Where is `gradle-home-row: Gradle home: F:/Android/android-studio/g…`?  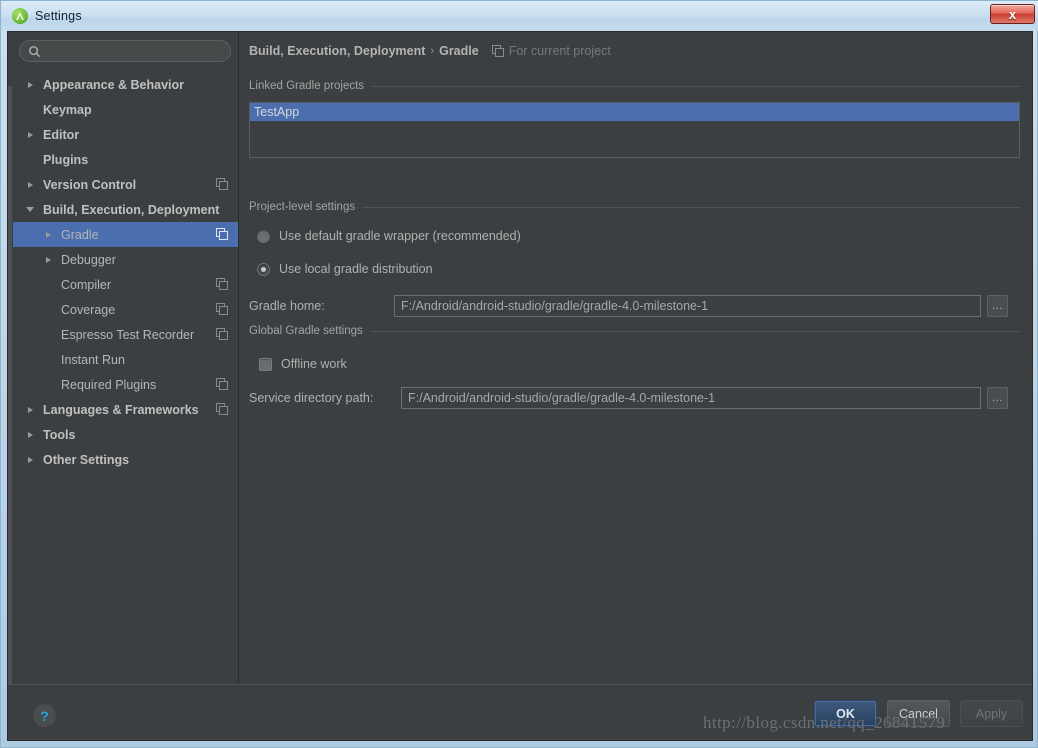 gradle-home-row: Gradle home: F:/Android/android-studio/g… is located at coordinates (628, 306).